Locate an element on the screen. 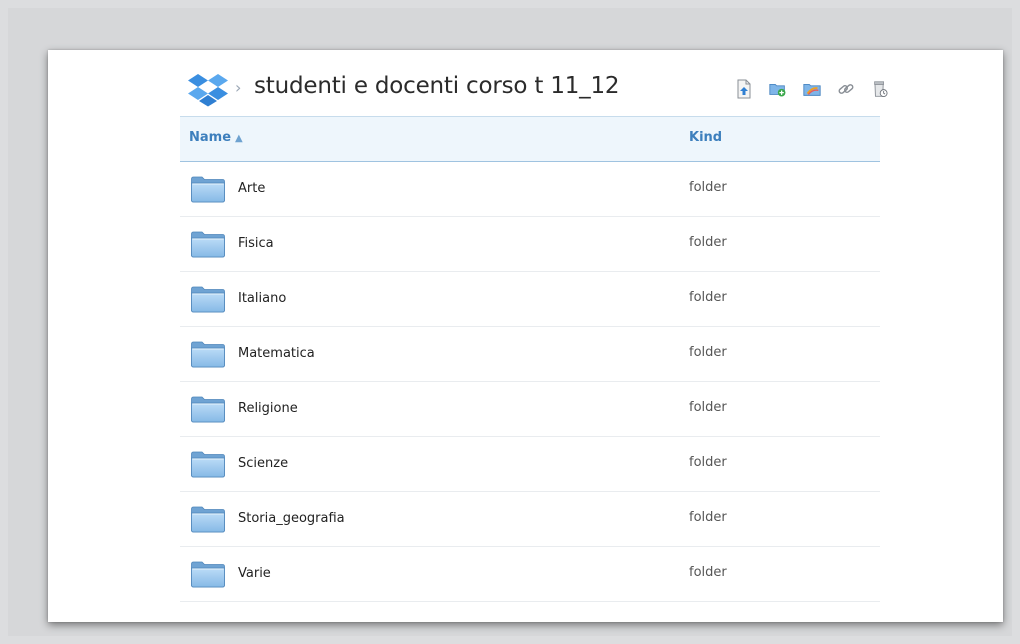 This screenshot has width=1020, height=644. folder-name: Storia_geografia is located at coordinates (291, 518).